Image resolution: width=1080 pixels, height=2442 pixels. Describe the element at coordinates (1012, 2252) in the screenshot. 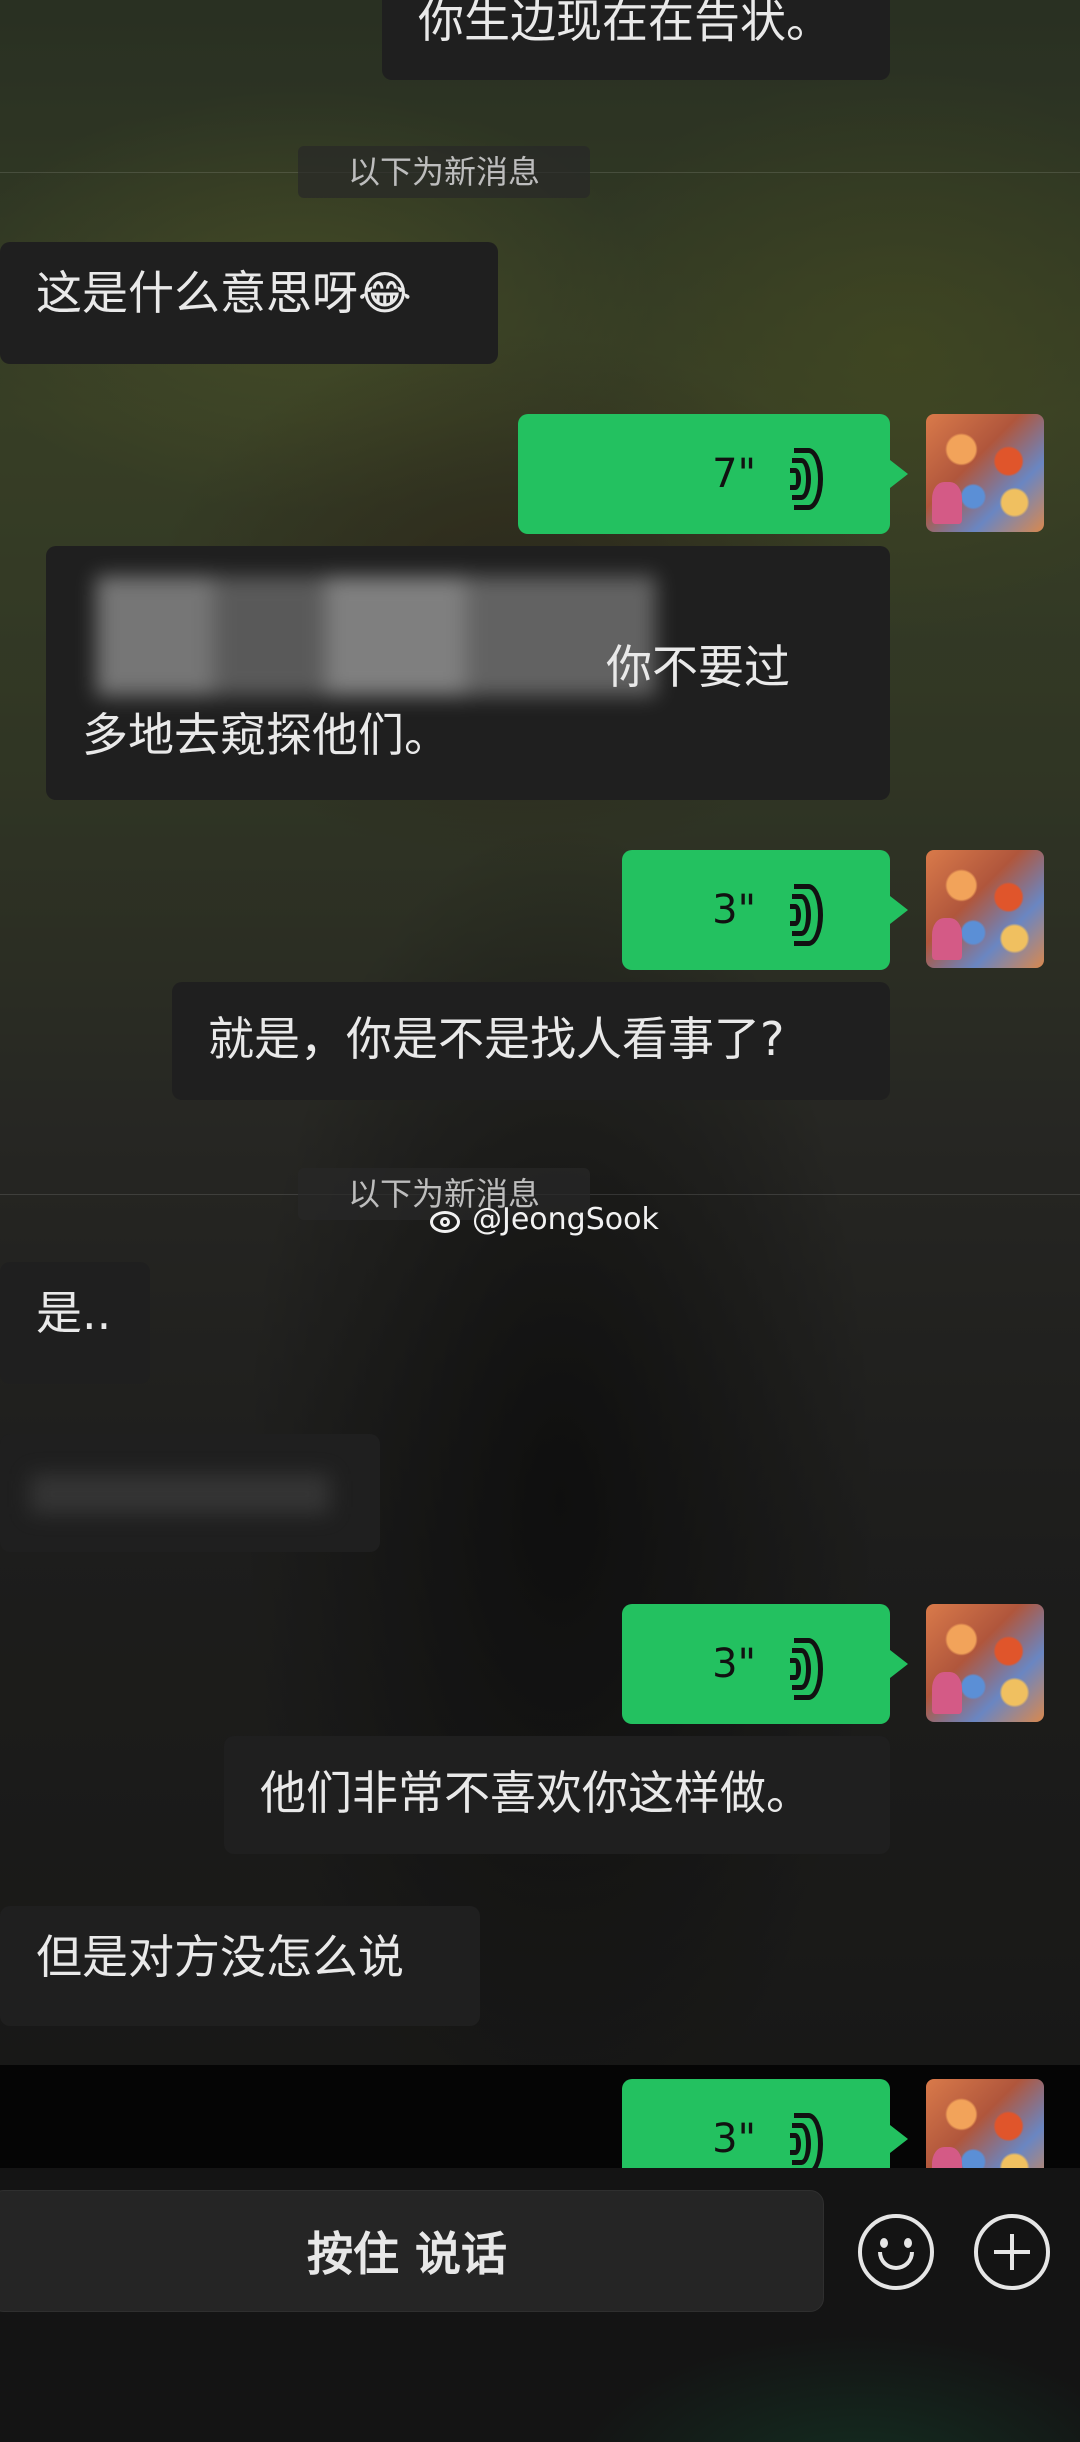

I see `plus-icon` at that location.